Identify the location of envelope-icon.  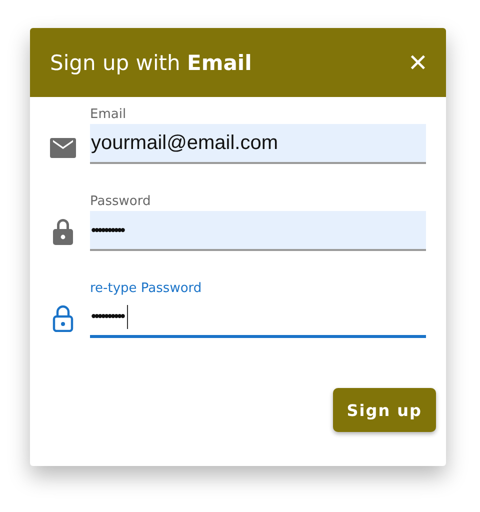
(63, 148).